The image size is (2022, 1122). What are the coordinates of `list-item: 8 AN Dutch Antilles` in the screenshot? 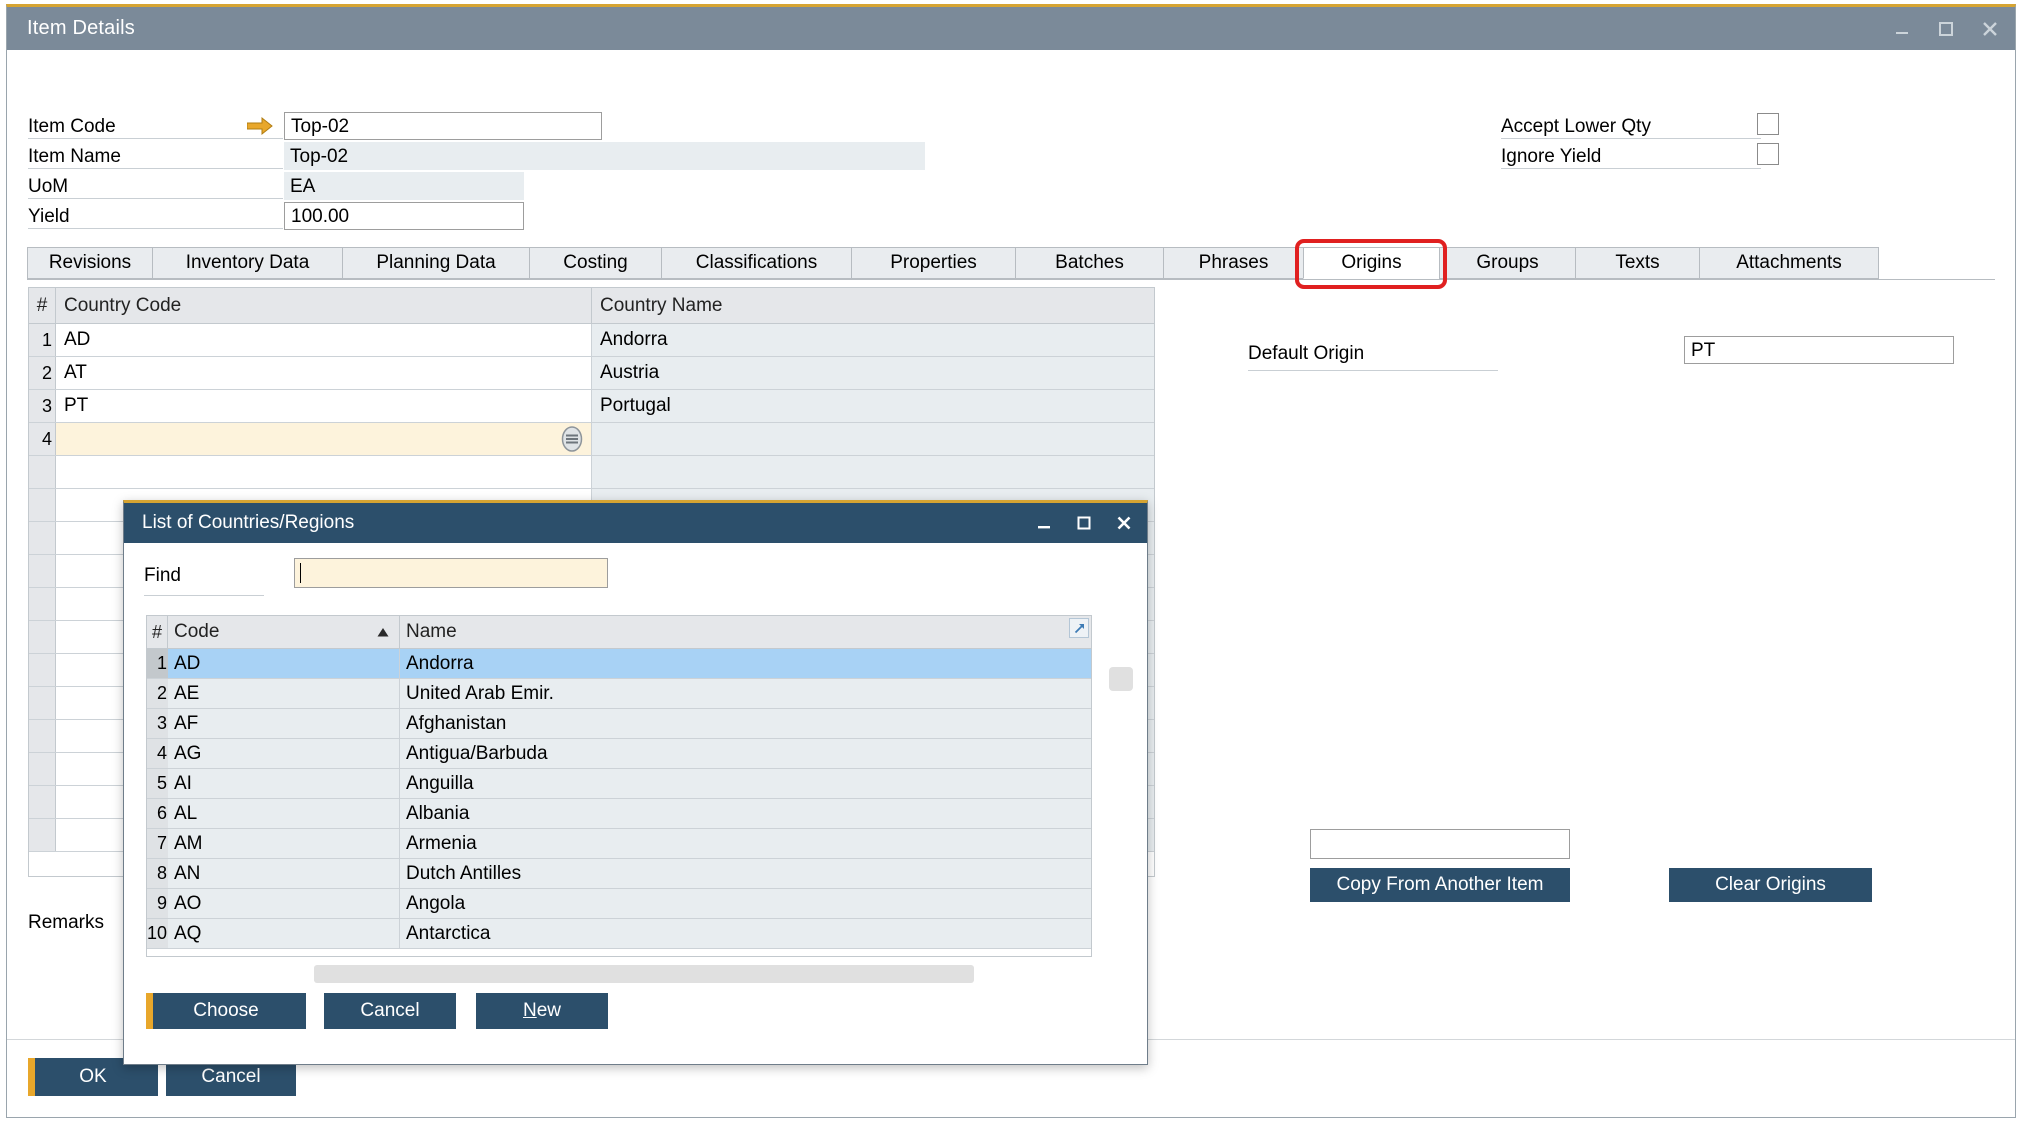 It's located at (619, 874).